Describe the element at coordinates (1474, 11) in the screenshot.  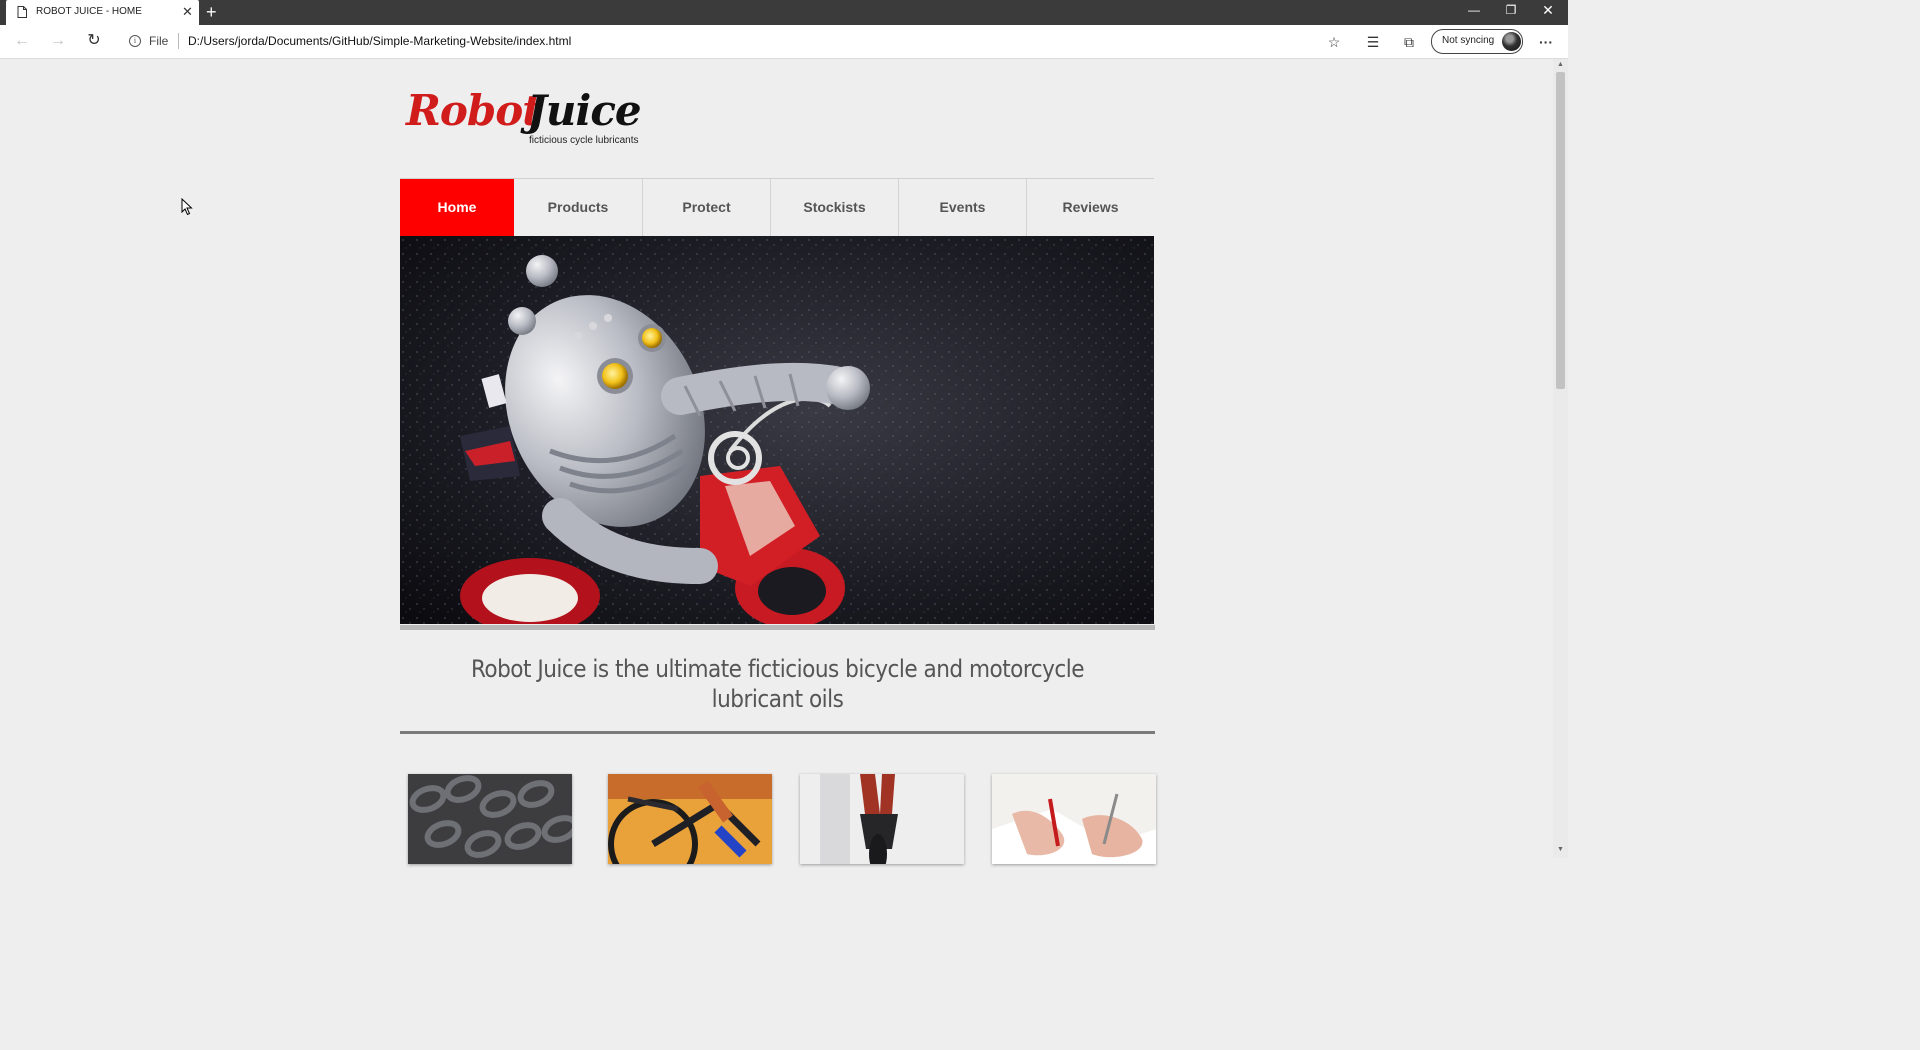
I see `minimize-icon: —` at that location.